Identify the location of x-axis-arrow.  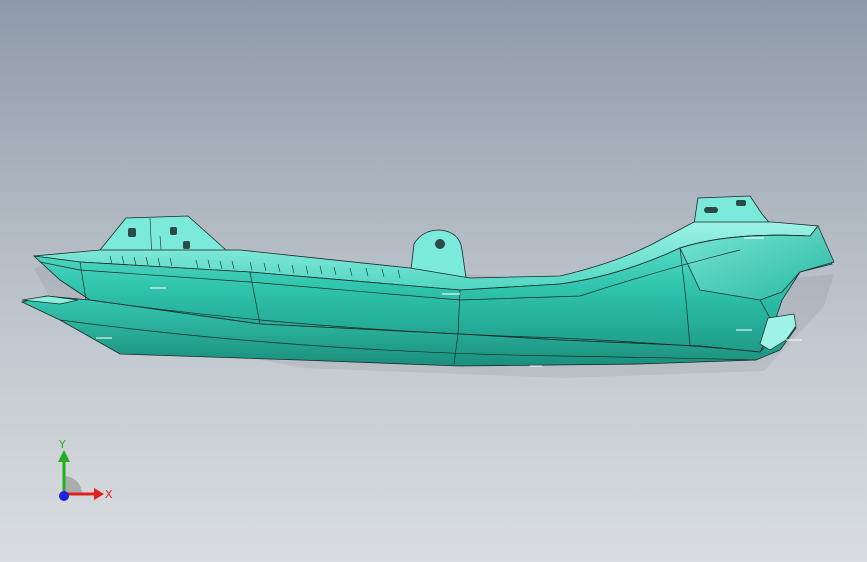
(99, 494).